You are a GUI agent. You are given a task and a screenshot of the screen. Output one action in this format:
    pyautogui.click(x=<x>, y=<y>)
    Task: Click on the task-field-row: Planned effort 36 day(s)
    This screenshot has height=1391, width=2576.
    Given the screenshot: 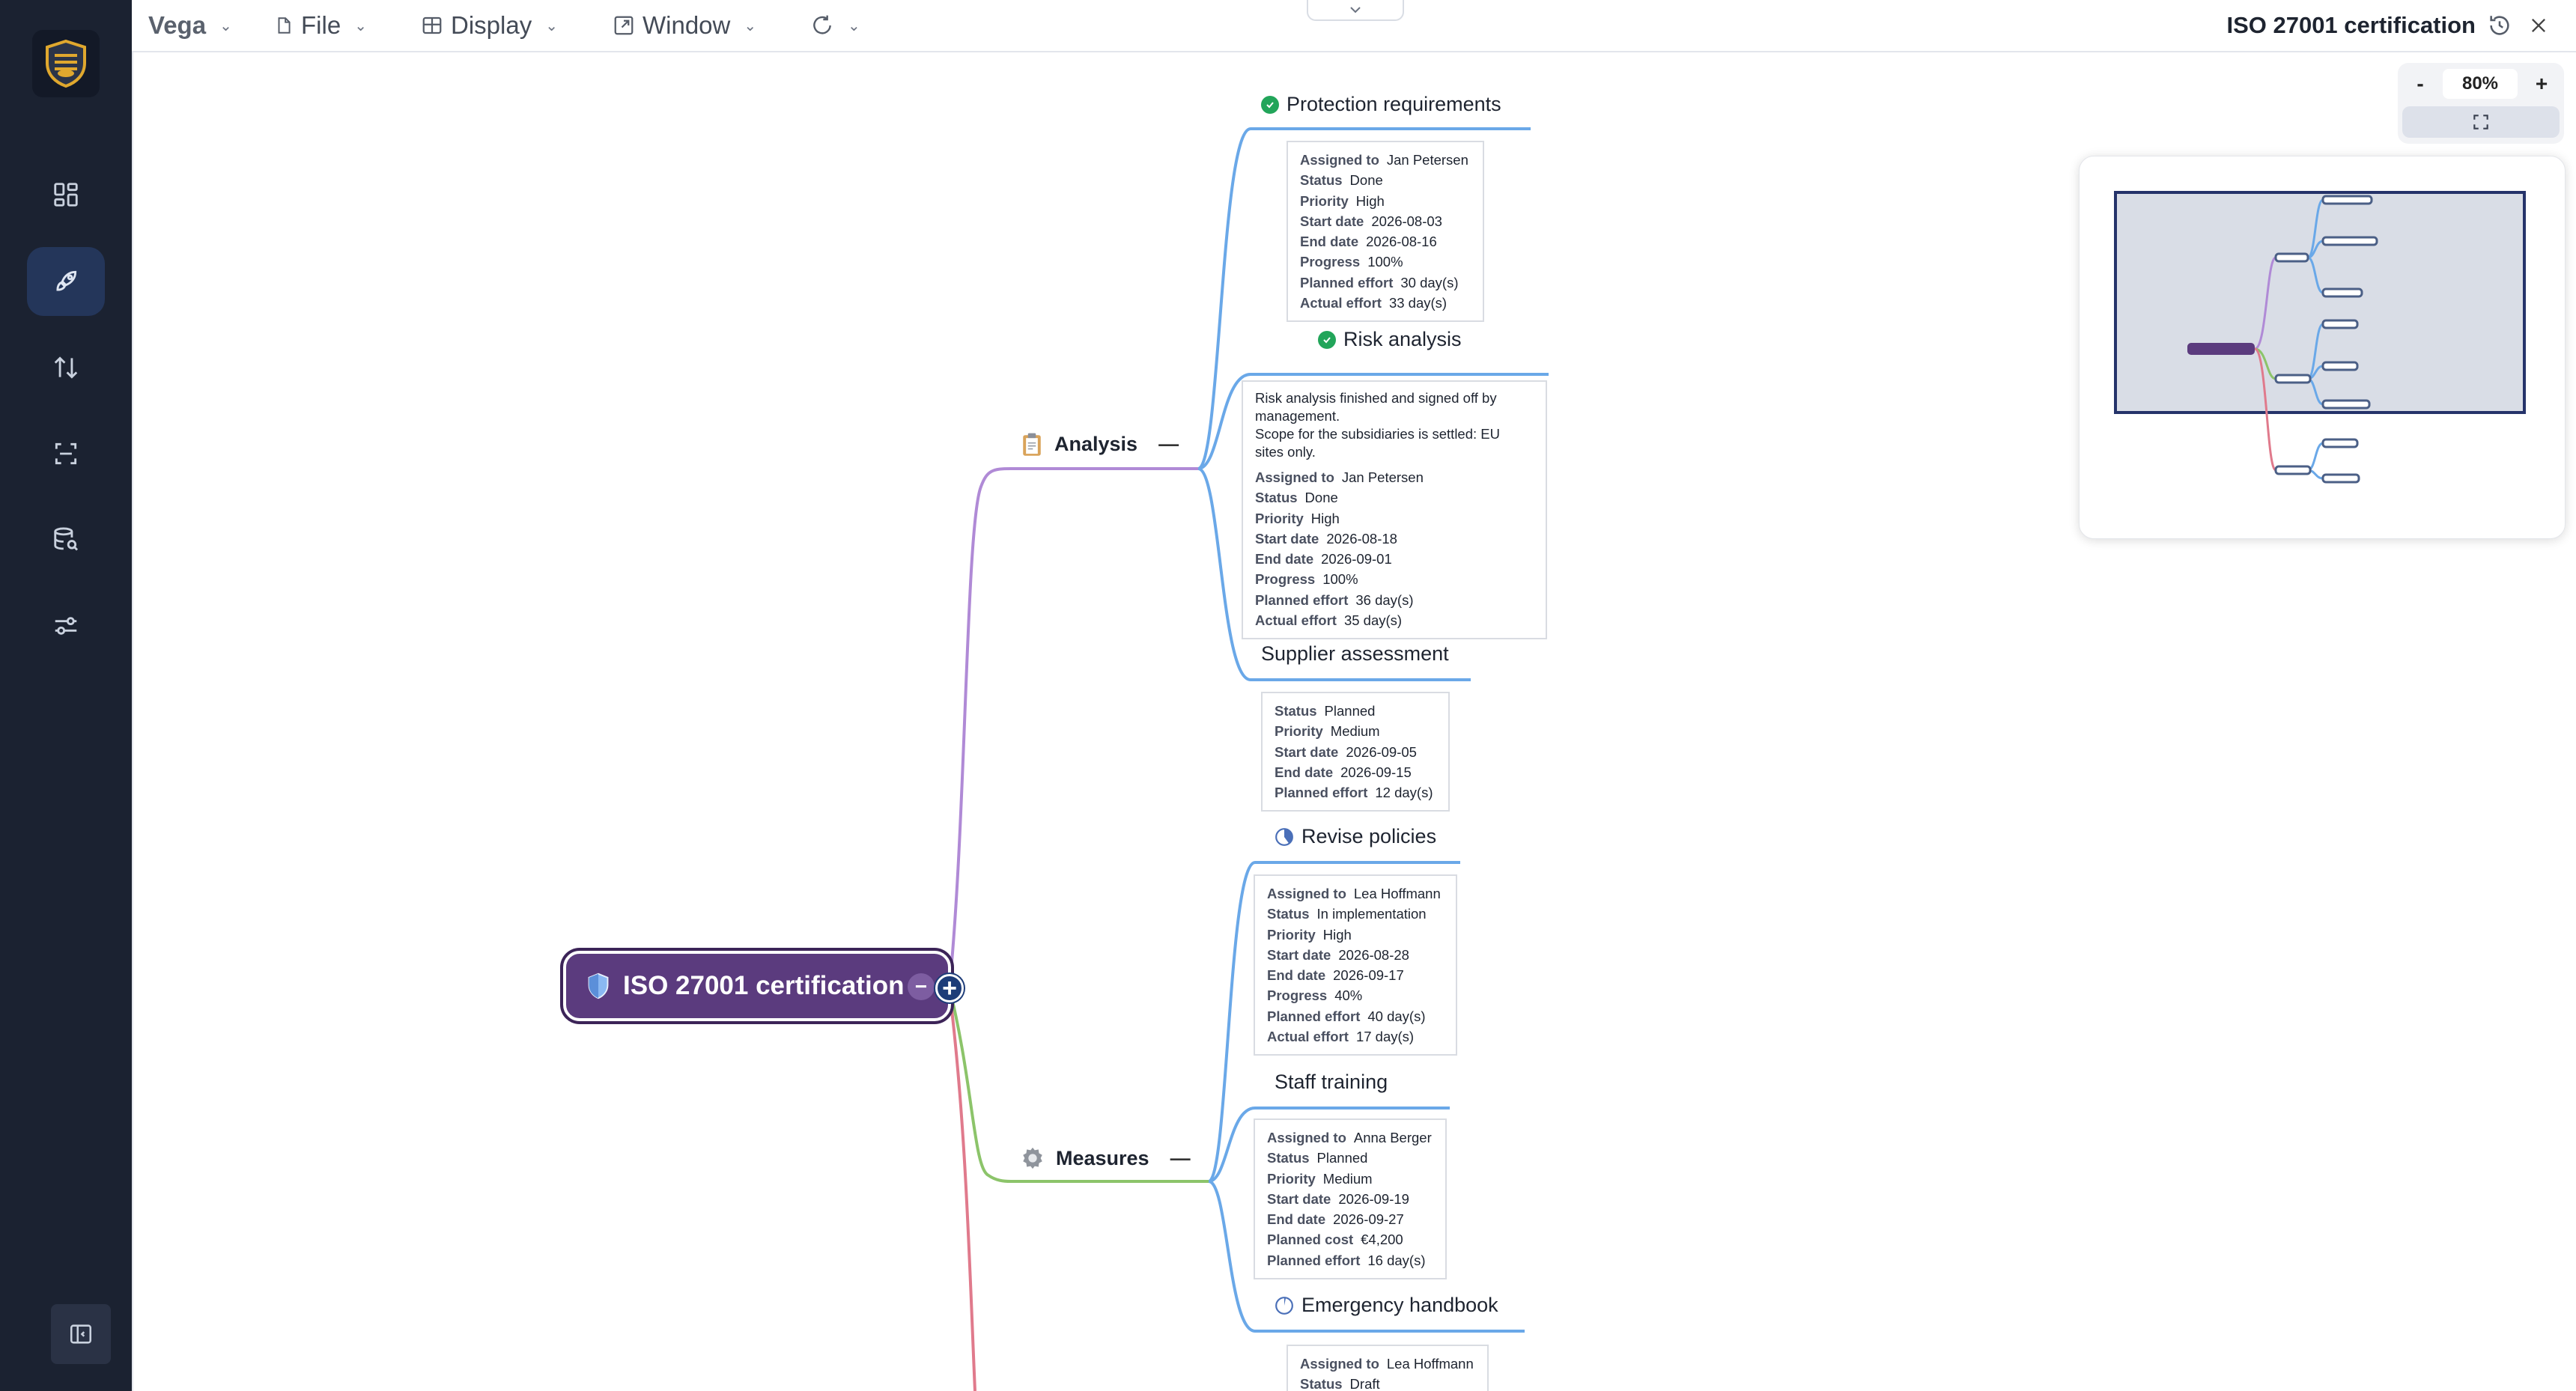 What is the action you would take?
    pyautogui.click(x=1394, y=600)
    